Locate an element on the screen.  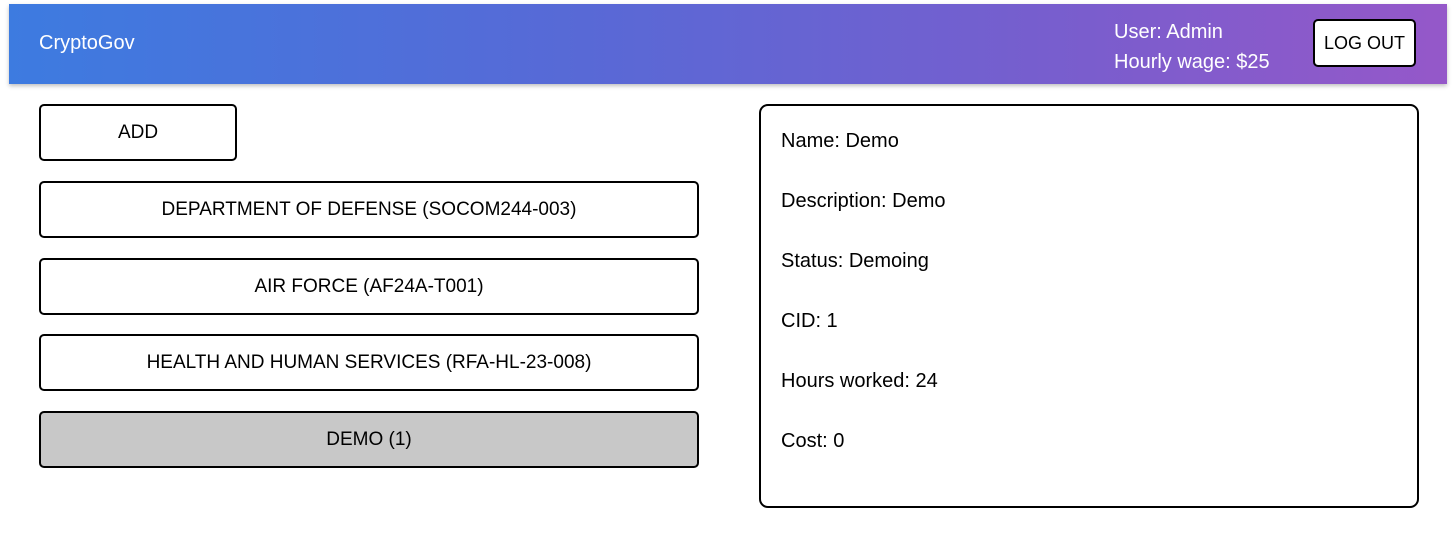
app-brand: CryptoGov is located at coordinates (87, 43).